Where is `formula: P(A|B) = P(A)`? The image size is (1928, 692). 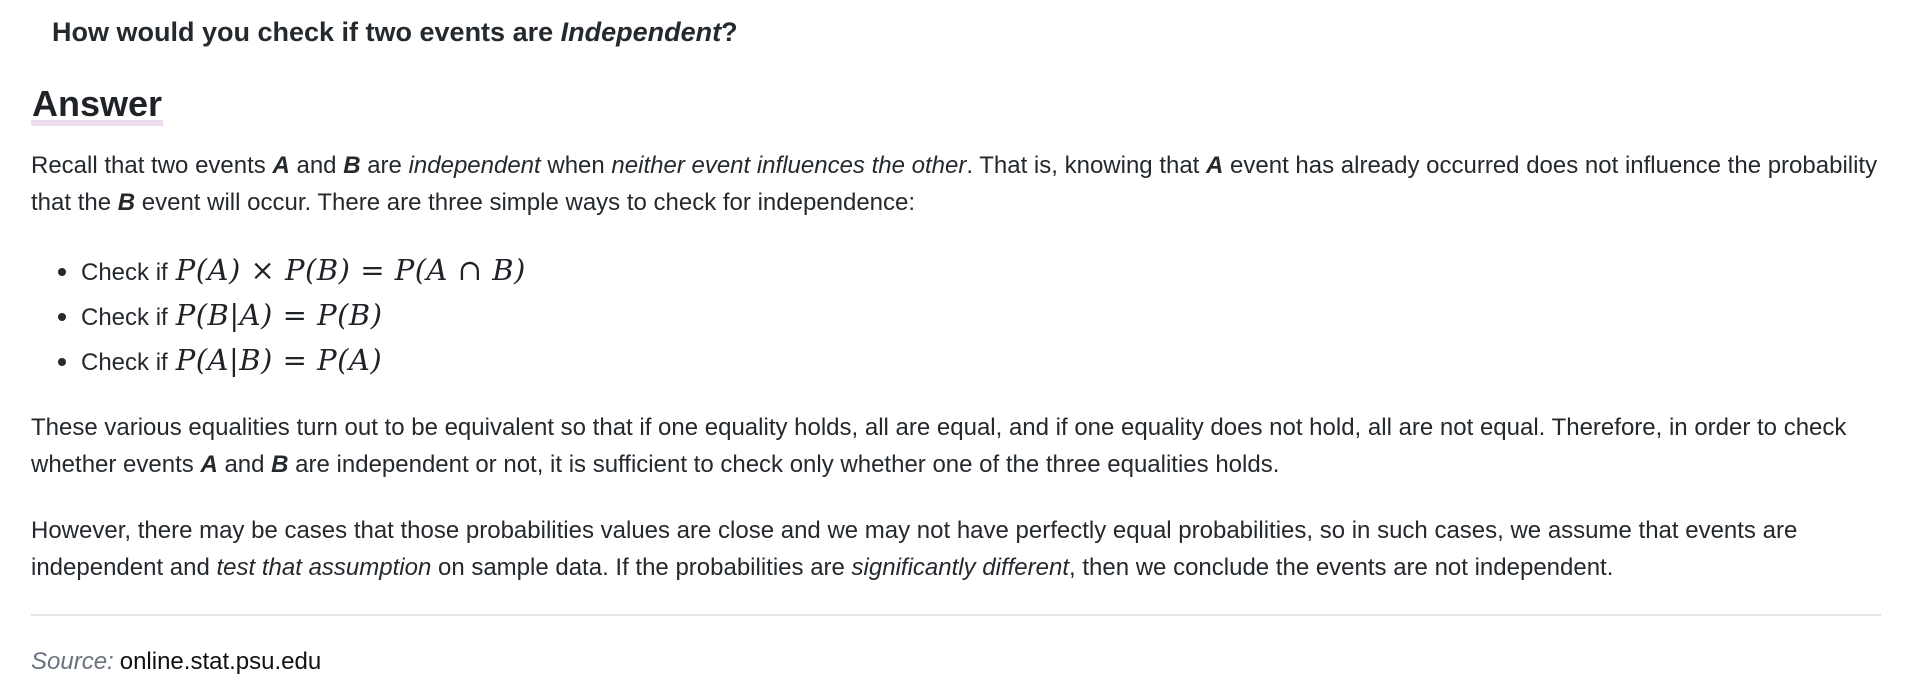
formula: P(A|B) = P(A) is located at coordinates (279, 360).